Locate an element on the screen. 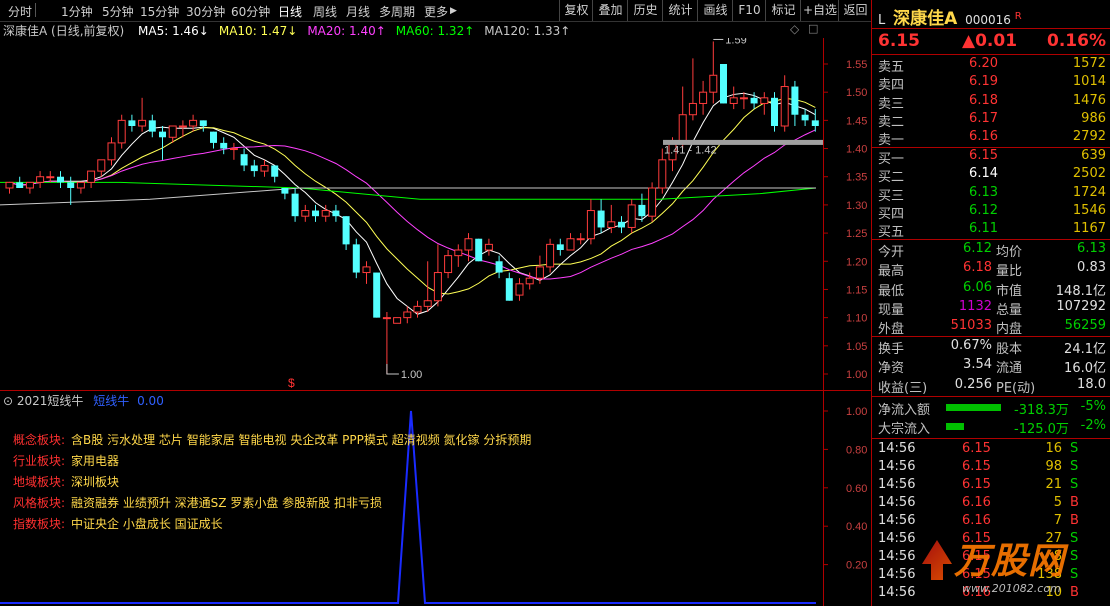  stat-label: 换手 is located at coordinates (891, 349).